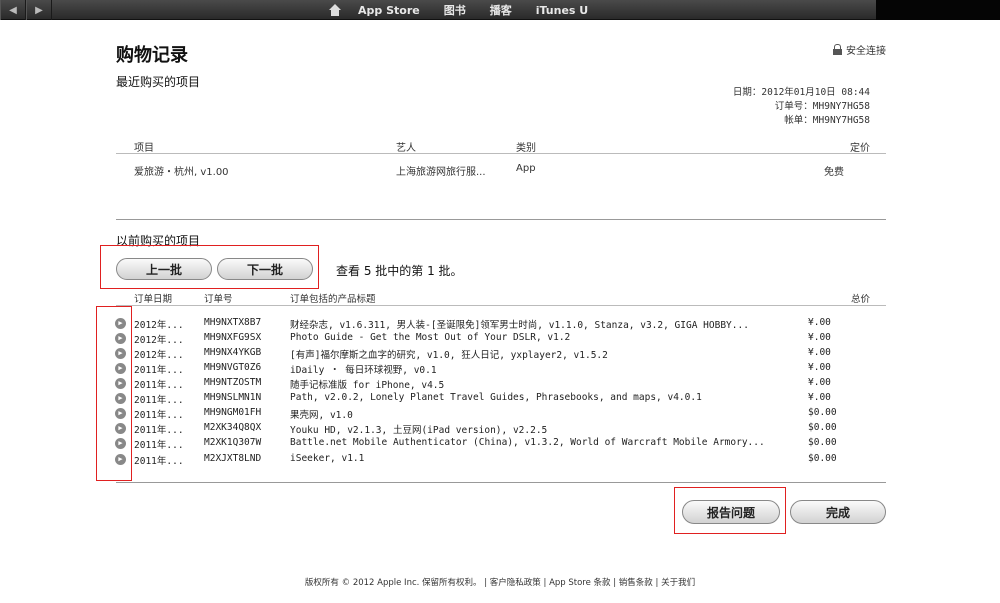 This screenshot has width=1000, height=603. I want to click on col-item: 项目, so click(144, 148).